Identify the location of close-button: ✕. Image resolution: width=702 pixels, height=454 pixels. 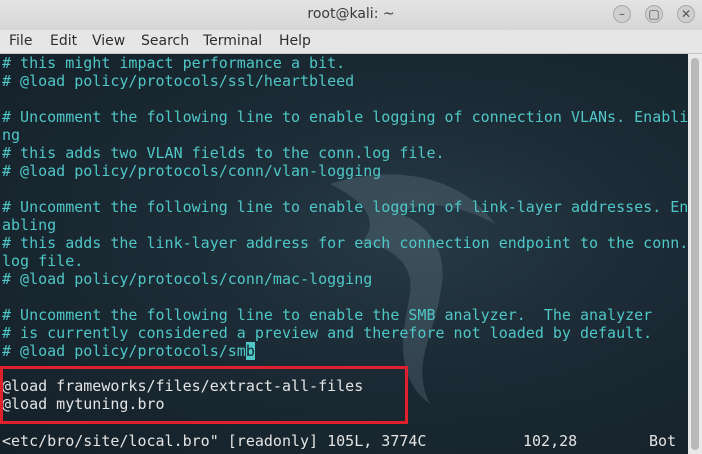
(686, 14).